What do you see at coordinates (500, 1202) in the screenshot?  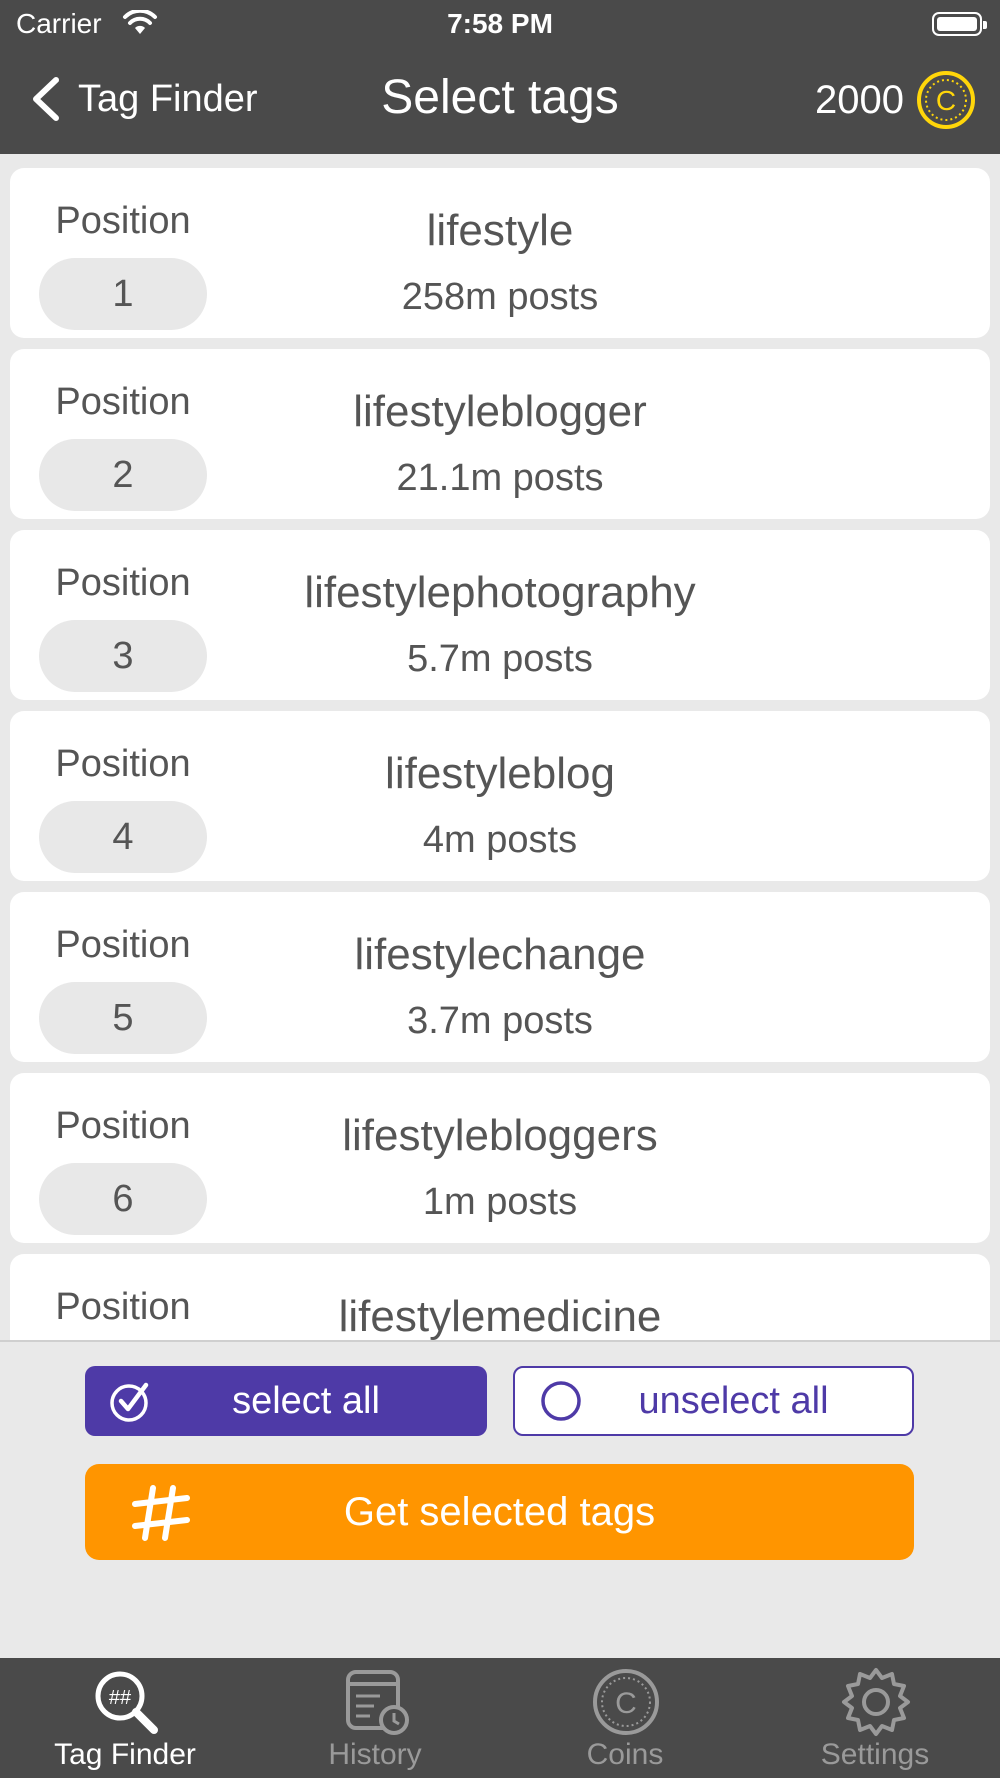 I see `tag-post-count: 1m posts` at bounding box center [500, 1202].